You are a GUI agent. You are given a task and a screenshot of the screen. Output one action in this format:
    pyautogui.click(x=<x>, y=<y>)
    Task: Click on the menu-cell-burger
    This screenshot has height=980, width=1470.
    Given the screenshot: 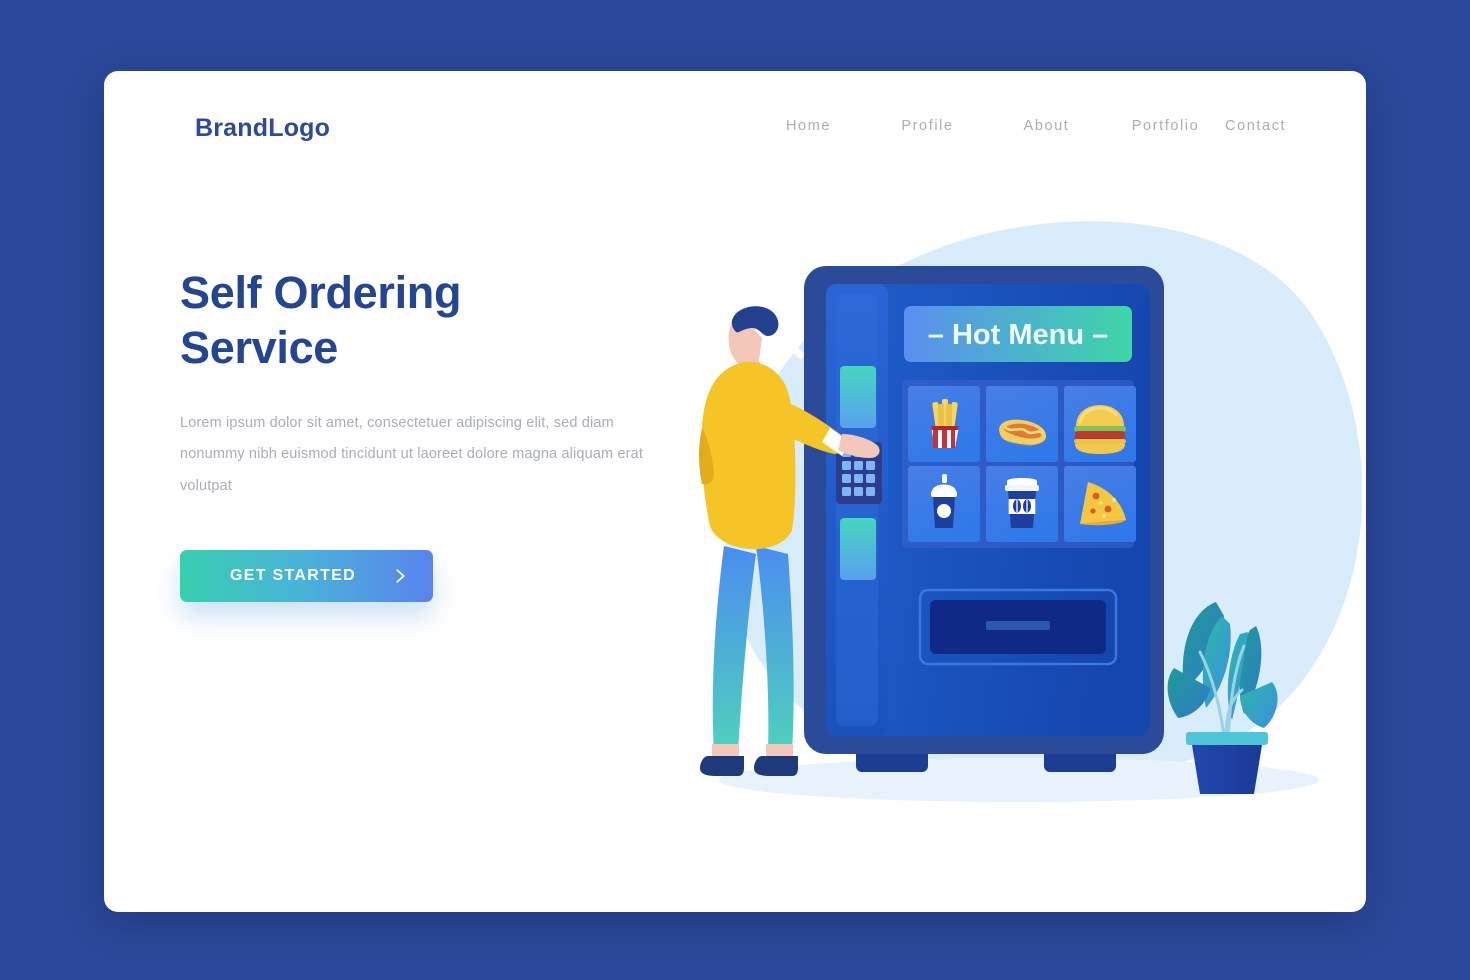 What is the action you would take?
    pyautogui.click(x=1100, y=424)
    